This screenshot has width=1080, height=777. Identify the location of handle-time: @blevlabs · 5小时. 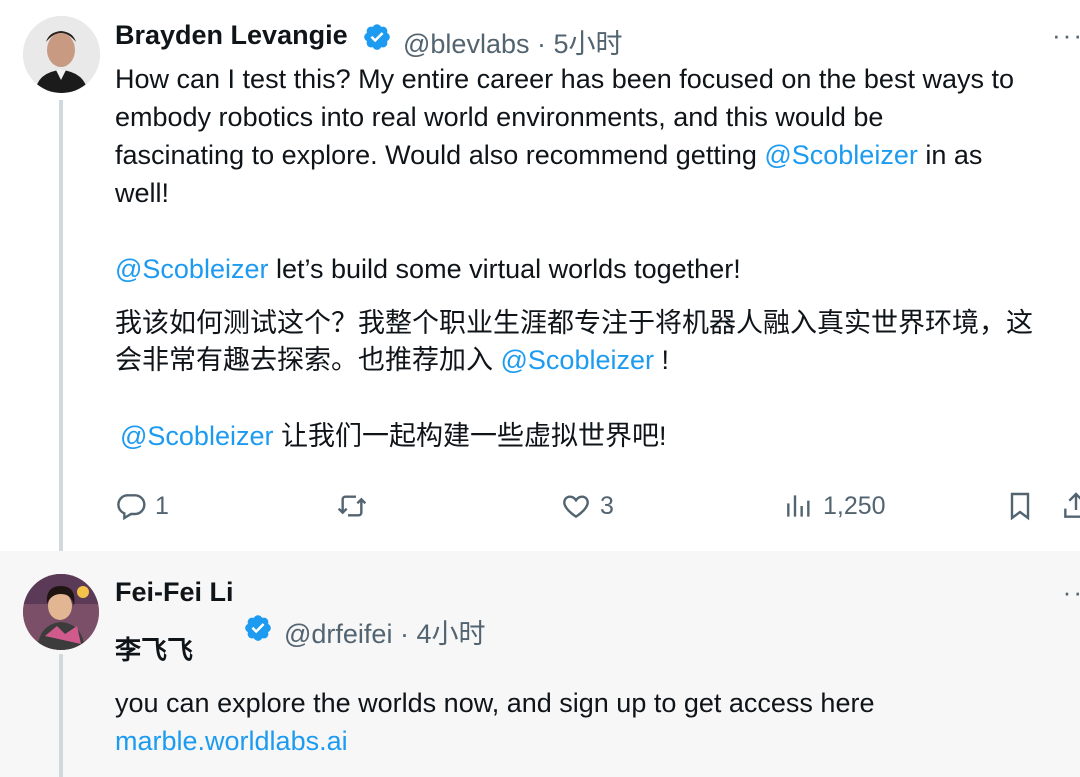
(513, 41).